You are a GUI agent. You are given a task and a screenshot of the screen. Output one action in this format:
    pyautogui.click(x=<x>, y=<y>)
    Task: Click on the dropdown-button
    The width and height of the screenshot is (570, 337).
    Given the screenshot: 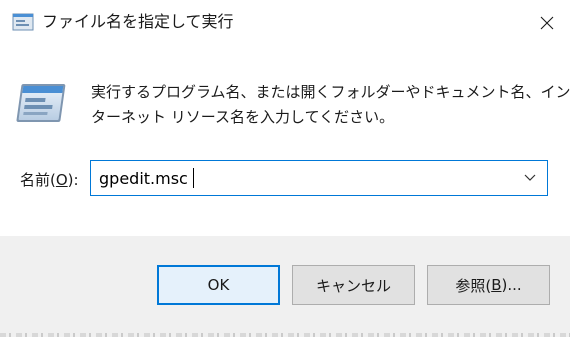 What is the action you would take?
    pyautogui.click(x=530, y=178)
    